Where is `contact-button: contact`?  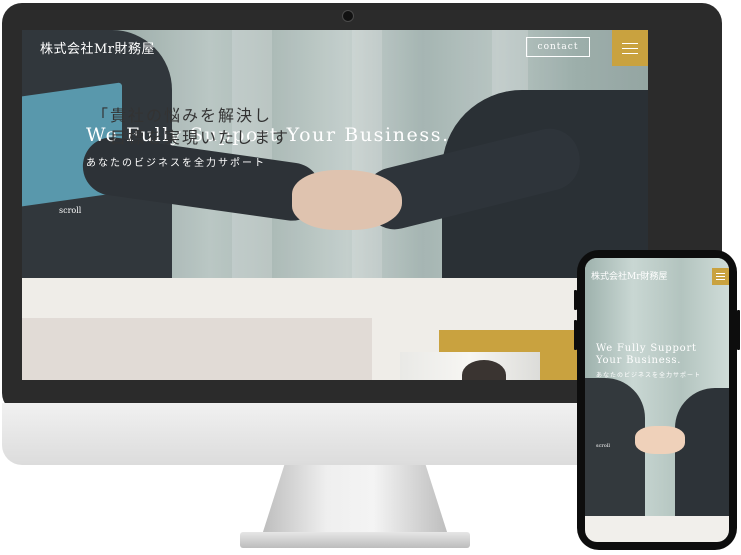 contact-button: contact is located at coordinates (558, 47).